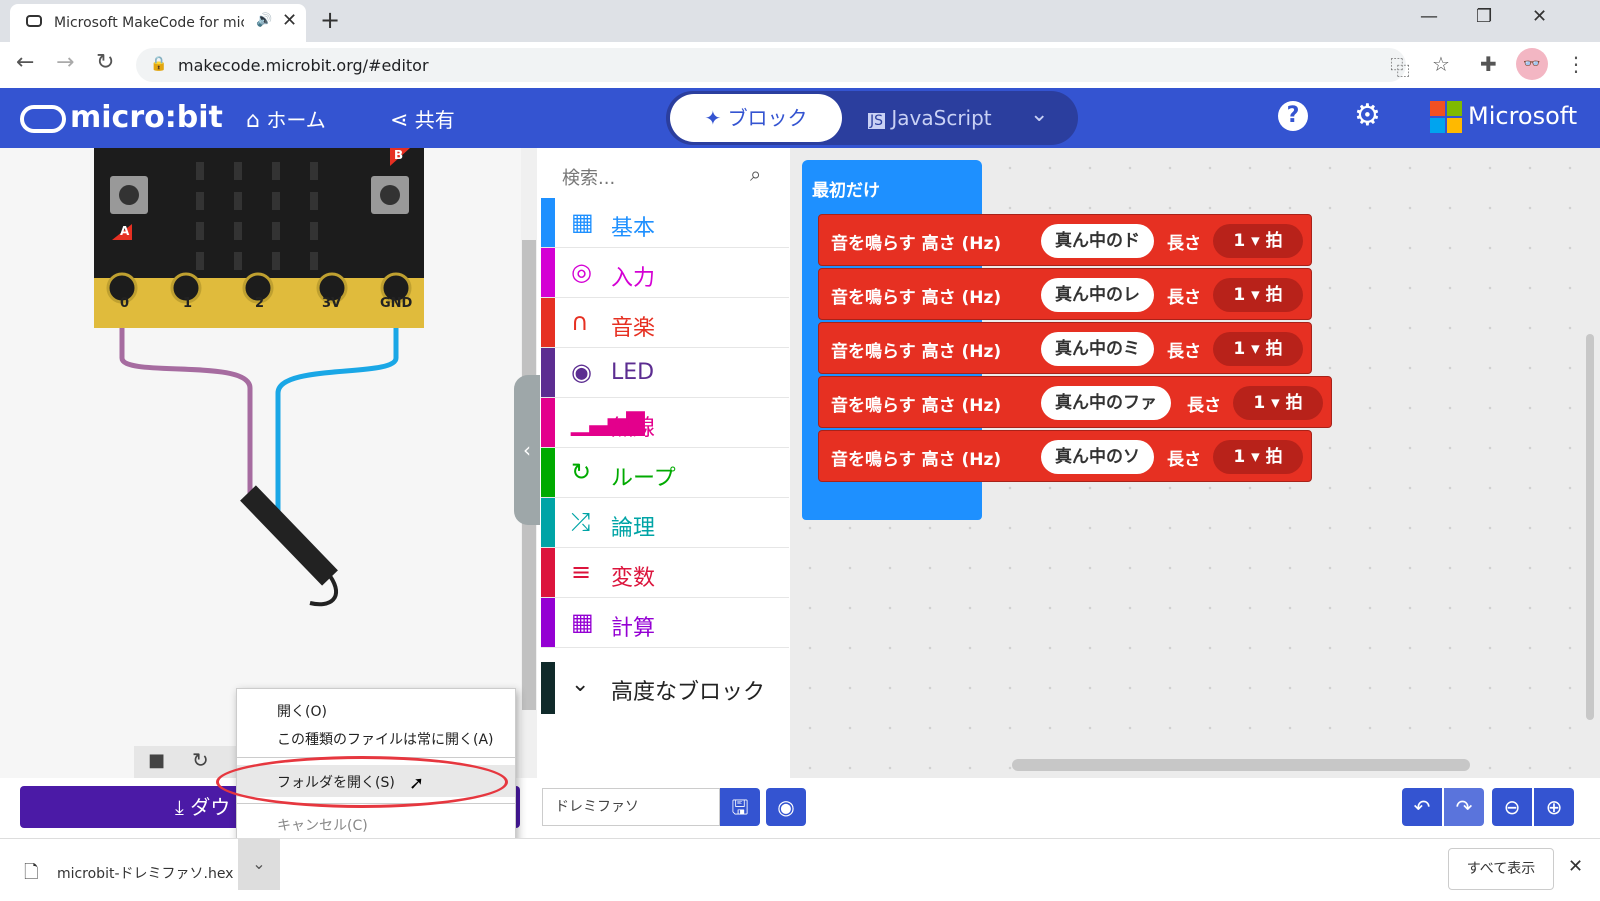  I want to click on category-math: ▦ 計算, so click(665, 623).